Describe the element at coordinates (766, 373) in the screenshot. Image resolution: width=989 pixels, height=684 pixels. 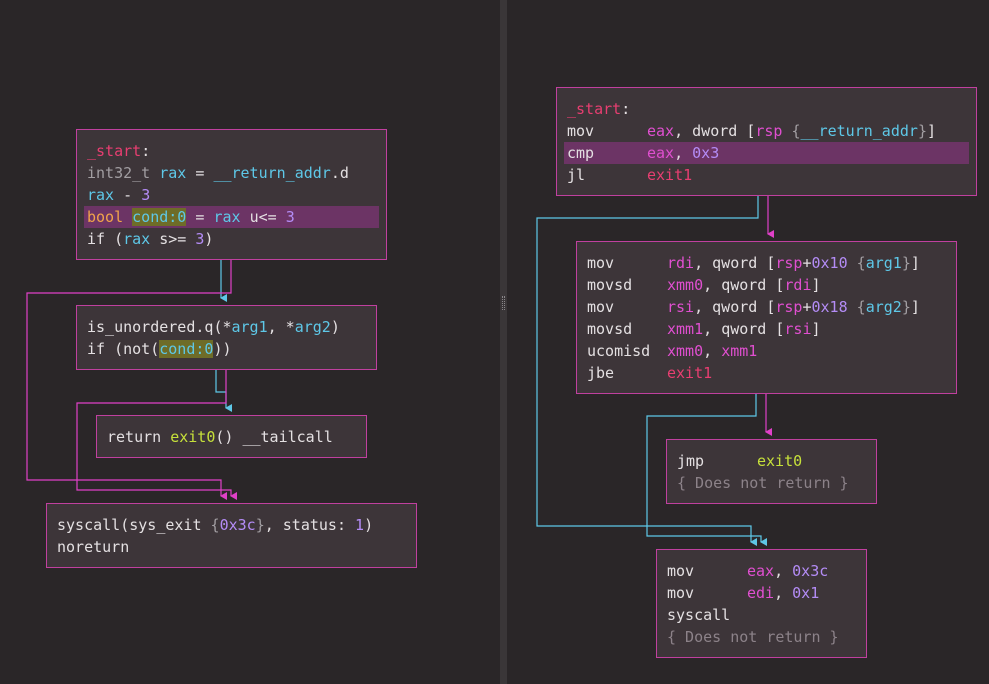
I see `asm-line-jbe: jbe exit1` at that location.